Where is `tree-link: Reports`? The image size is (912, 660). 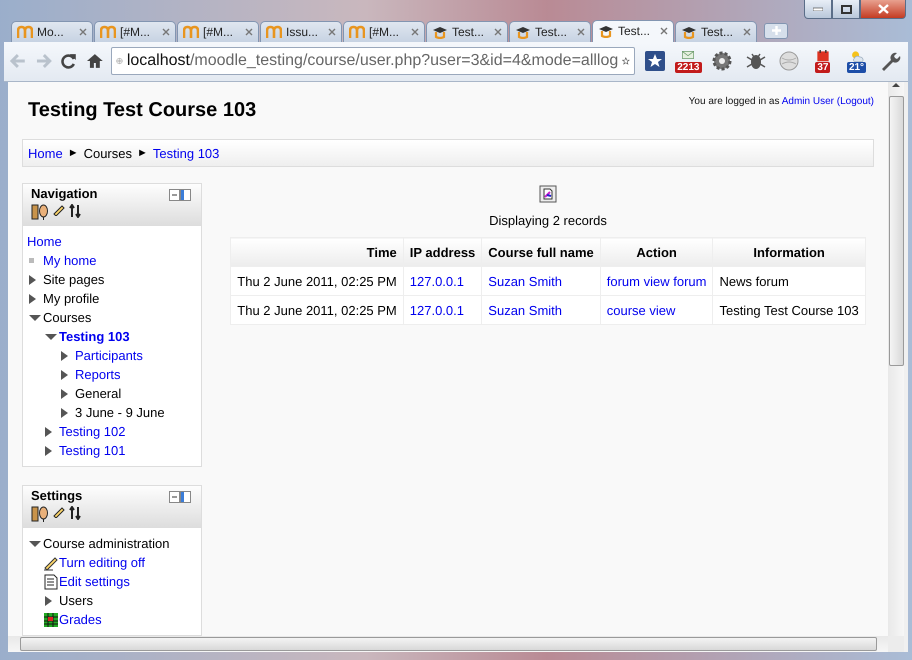
tree-link: Reports is located at coordinates (98, 374).